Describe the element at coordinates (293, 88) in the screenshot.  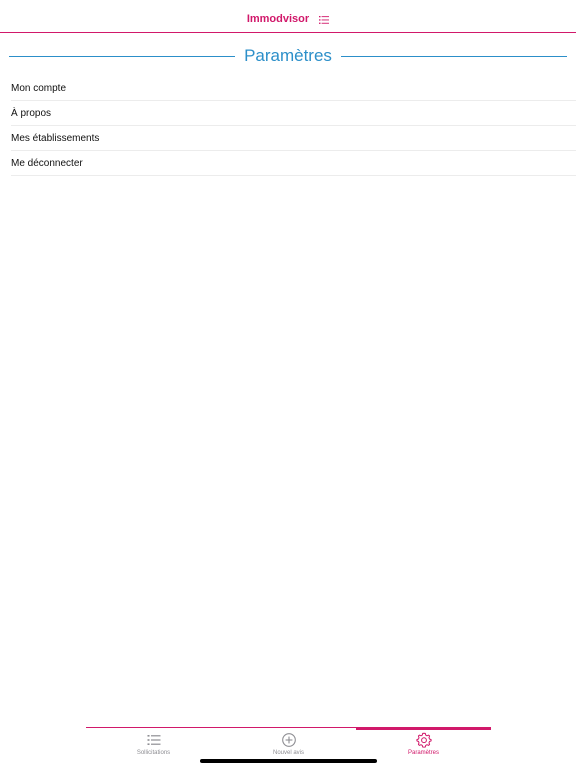
I see `settings-item-mon-compte: Mon compte` at that location.